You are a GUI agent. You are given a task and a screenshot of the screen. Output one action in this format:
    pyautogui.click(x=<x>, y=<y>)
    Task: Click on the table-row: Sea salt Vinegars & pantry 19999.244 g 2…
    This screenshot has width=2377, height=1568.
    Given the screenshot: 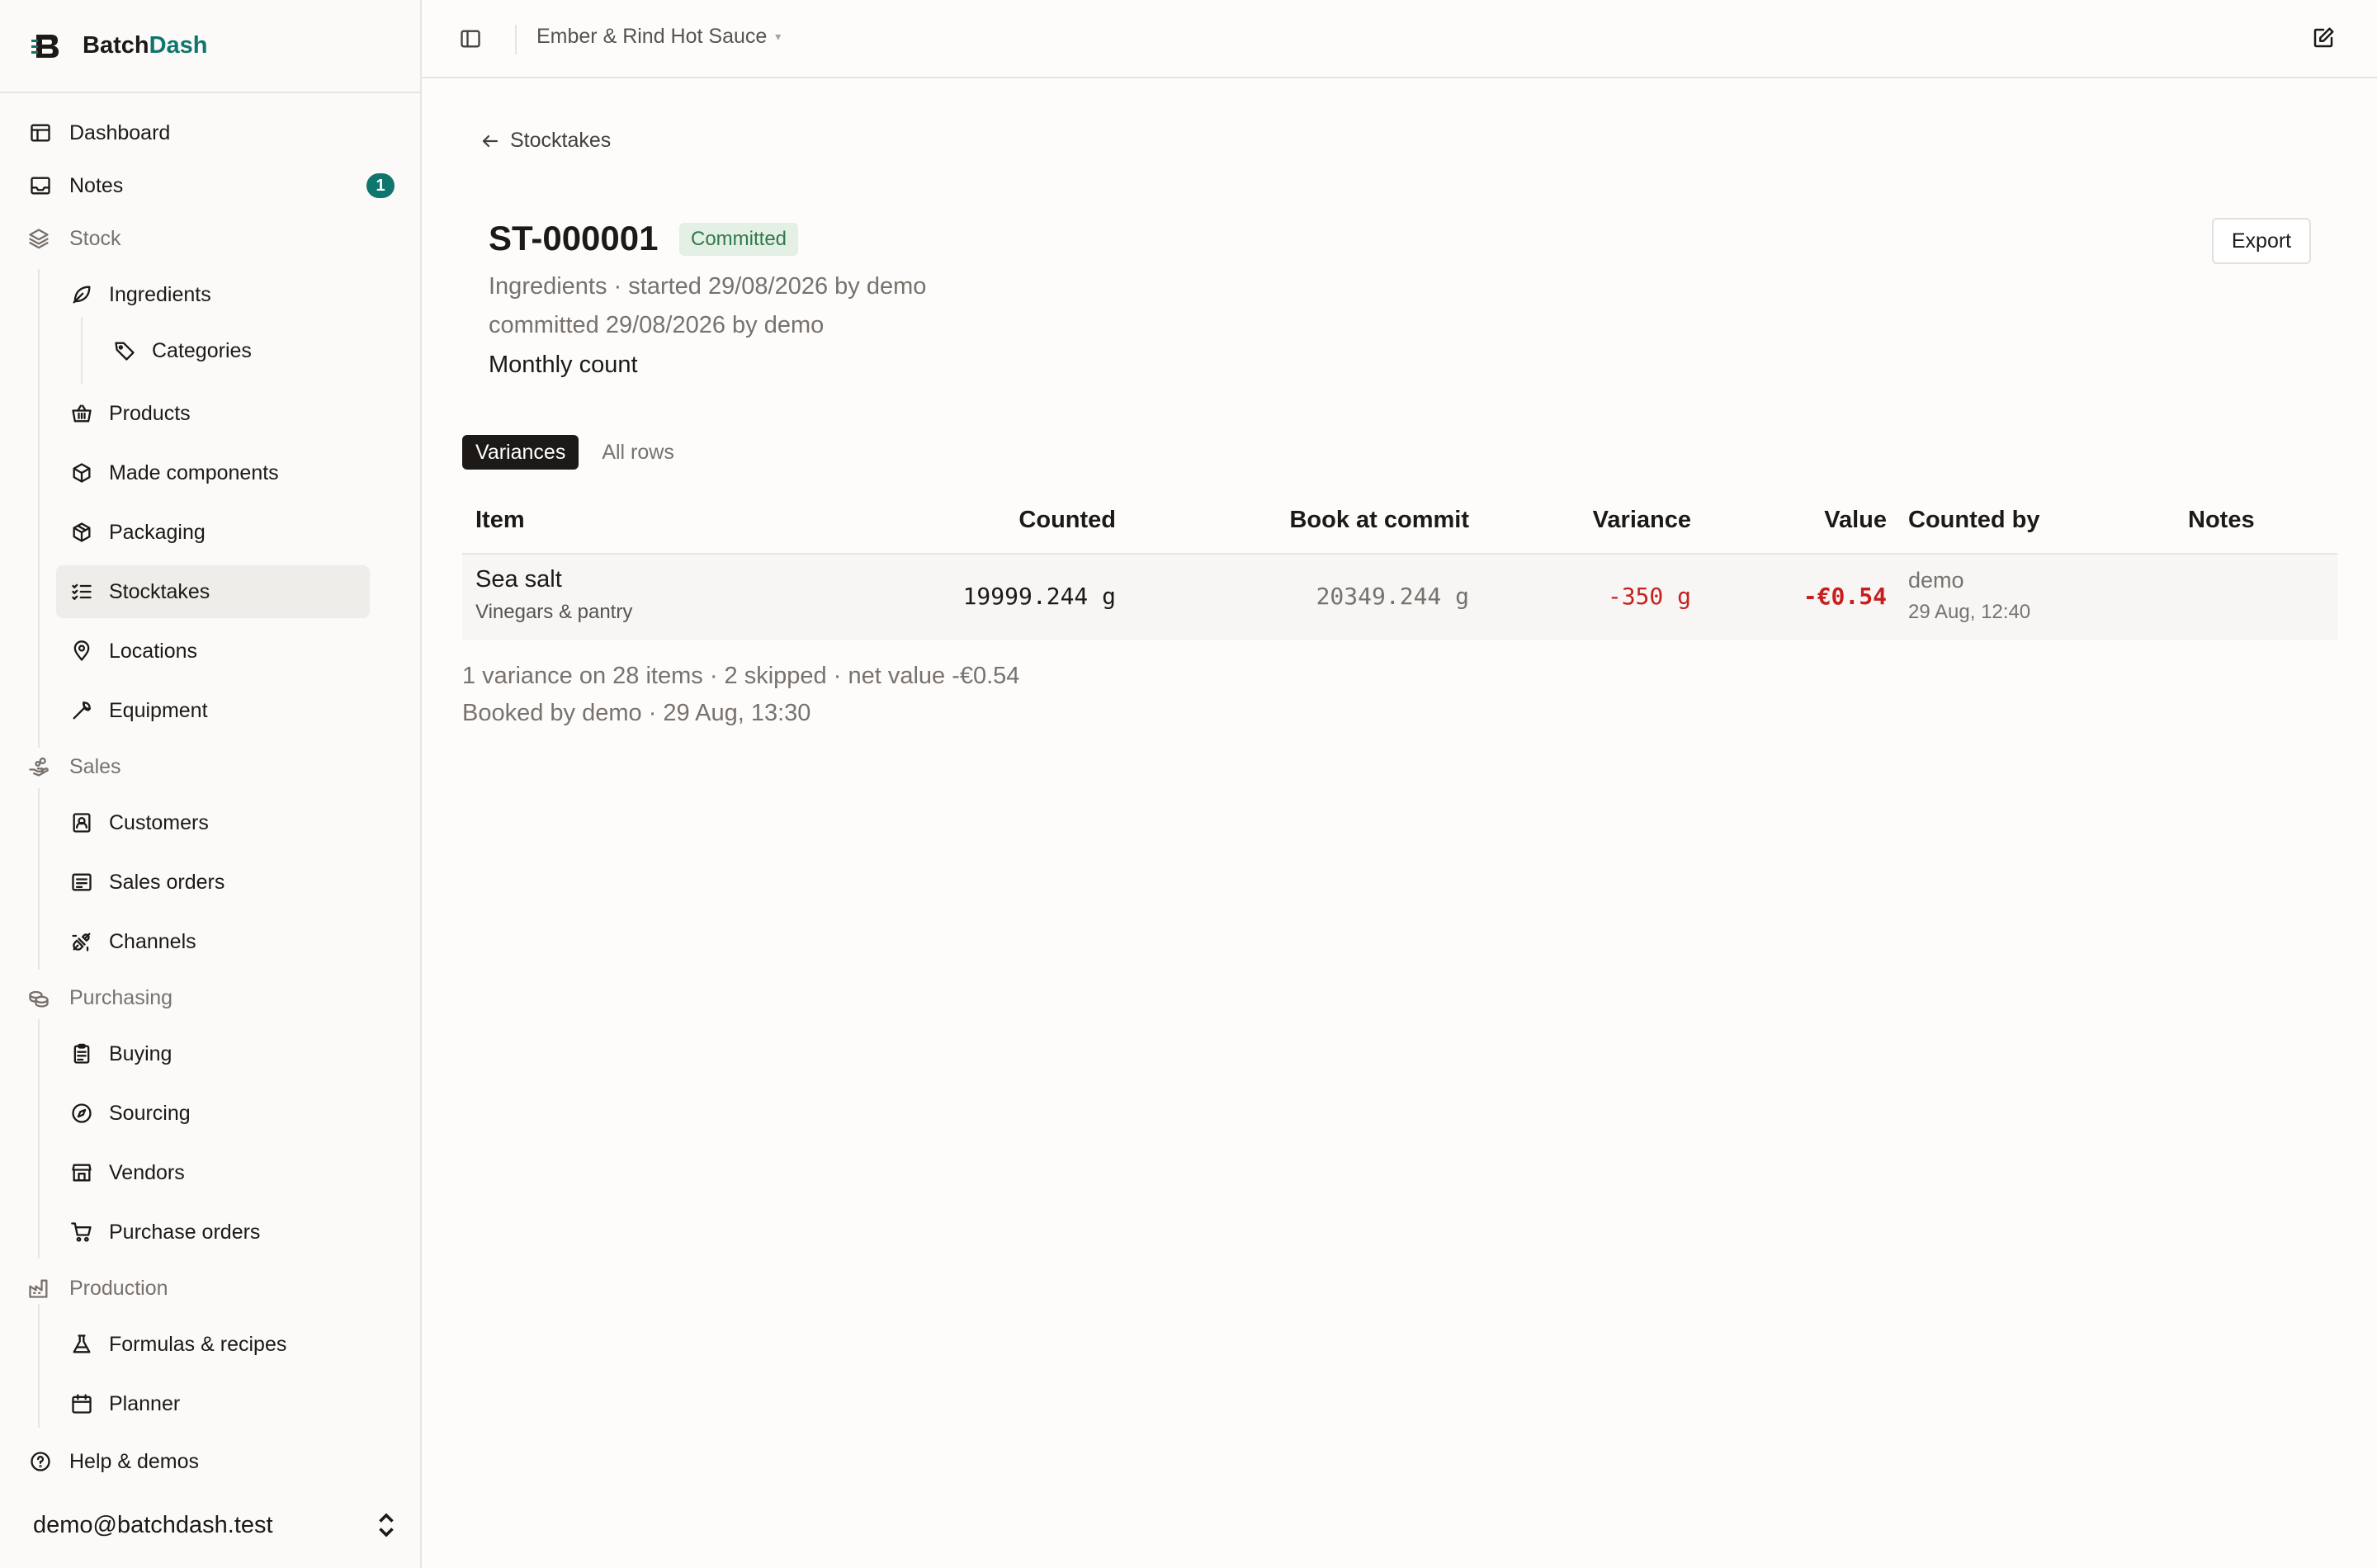 What is the action you would take?
    pyautogui.click(x=1399, y=597)
    